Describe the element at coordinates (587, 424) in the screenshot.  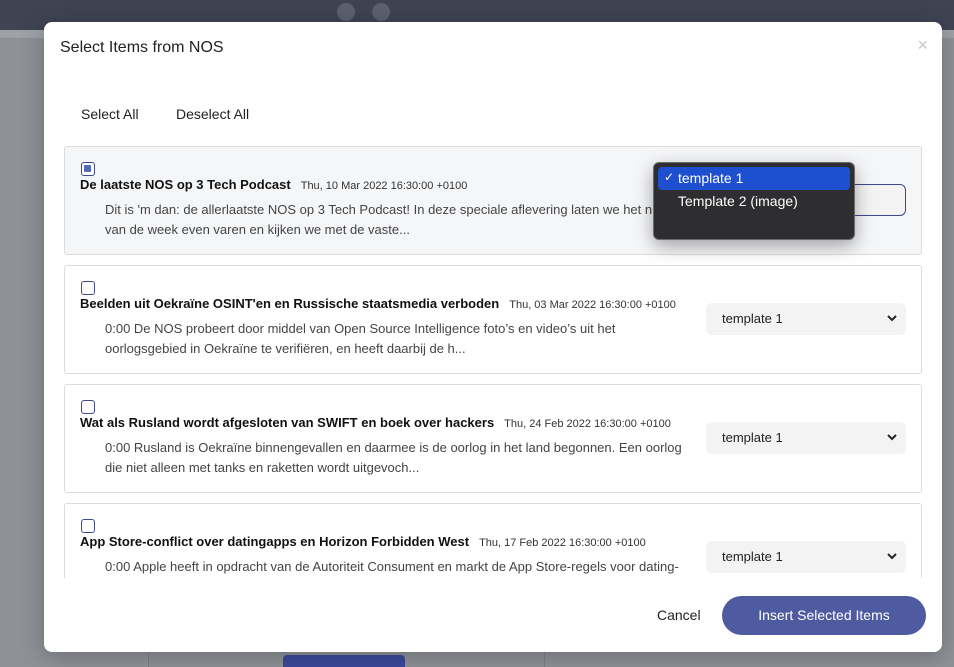
I see `item-date: Thu, 24 Feb 2022 16:30:00 +0100` at that location.